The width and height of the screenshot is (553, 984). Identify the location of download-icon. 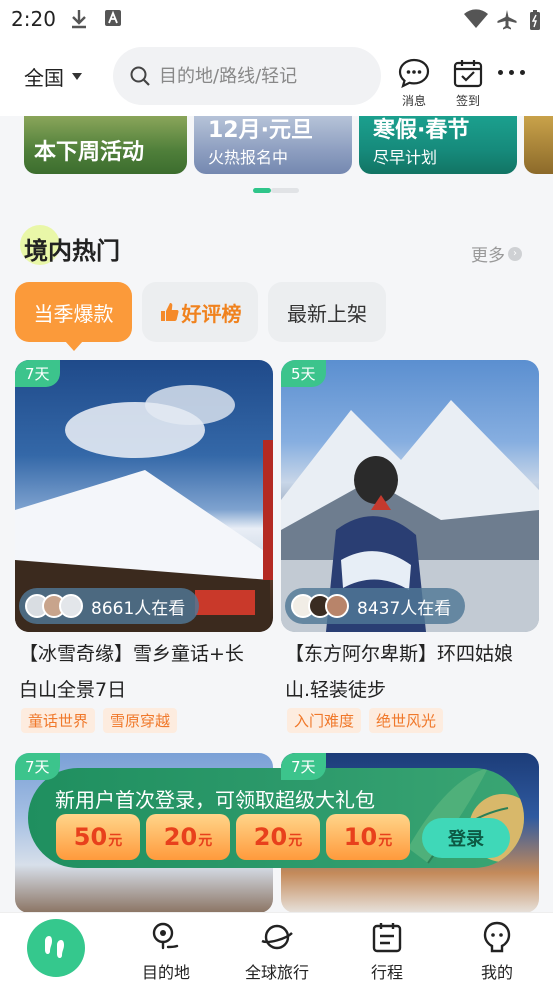
(79, 19).